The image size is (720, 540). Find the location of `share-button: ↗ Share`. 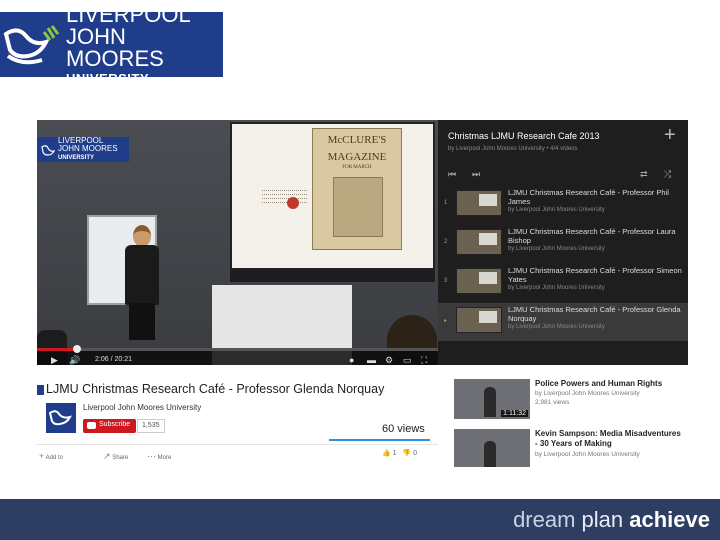

share-button: ↗ Share is located at coordinates (115, 456).